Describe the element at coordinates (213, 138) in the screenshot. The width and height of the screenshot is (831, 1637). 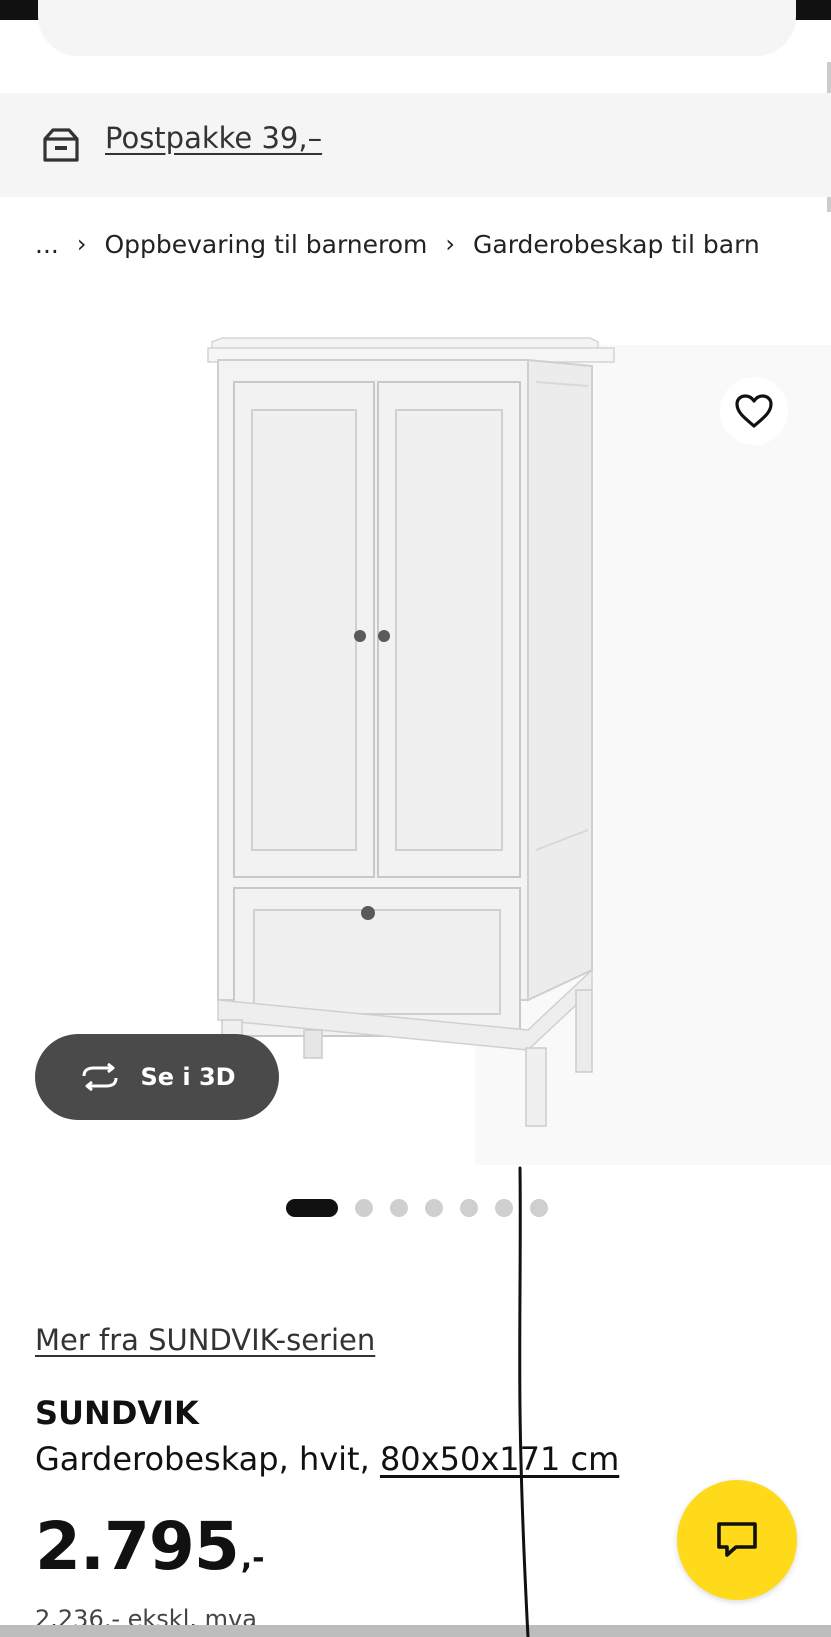
I see `shipping-price-link: Postpakke 39,–` at that location.